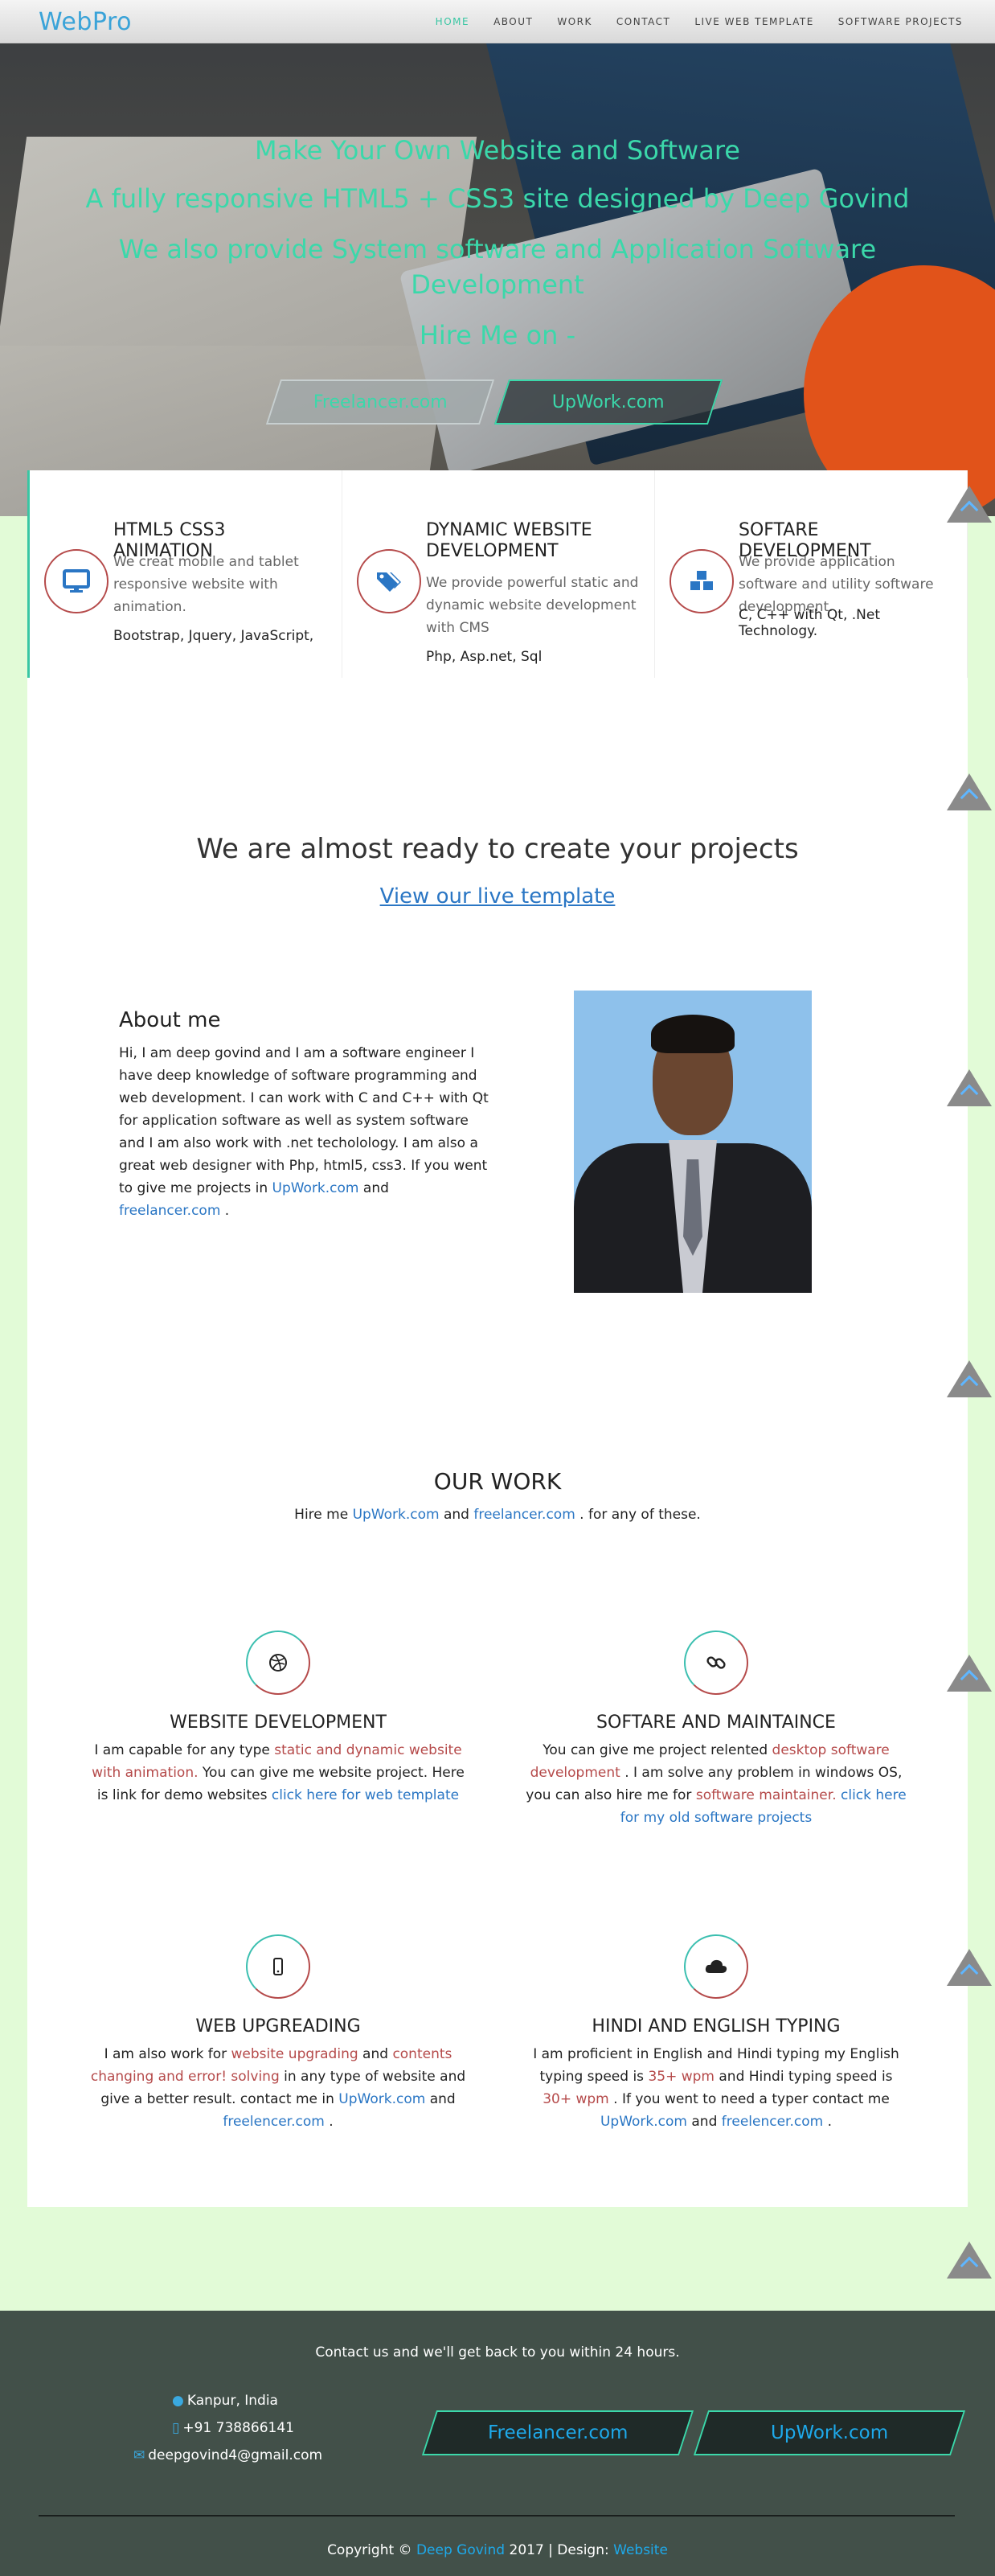  I want to click on footer-freelancer-button: Freelancer.com, so click(557, 2432).